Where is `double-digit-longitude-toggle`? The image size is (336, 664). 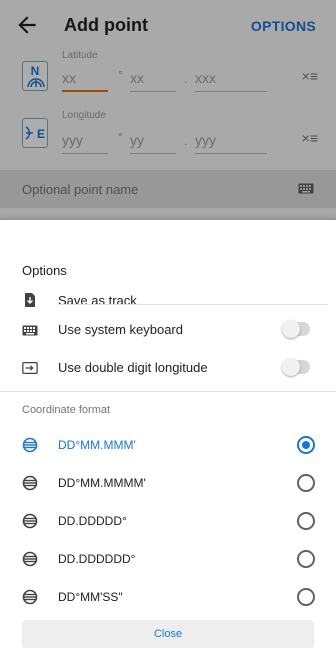
double-digit-longitude-toggle is located at coordinates (296, 367).